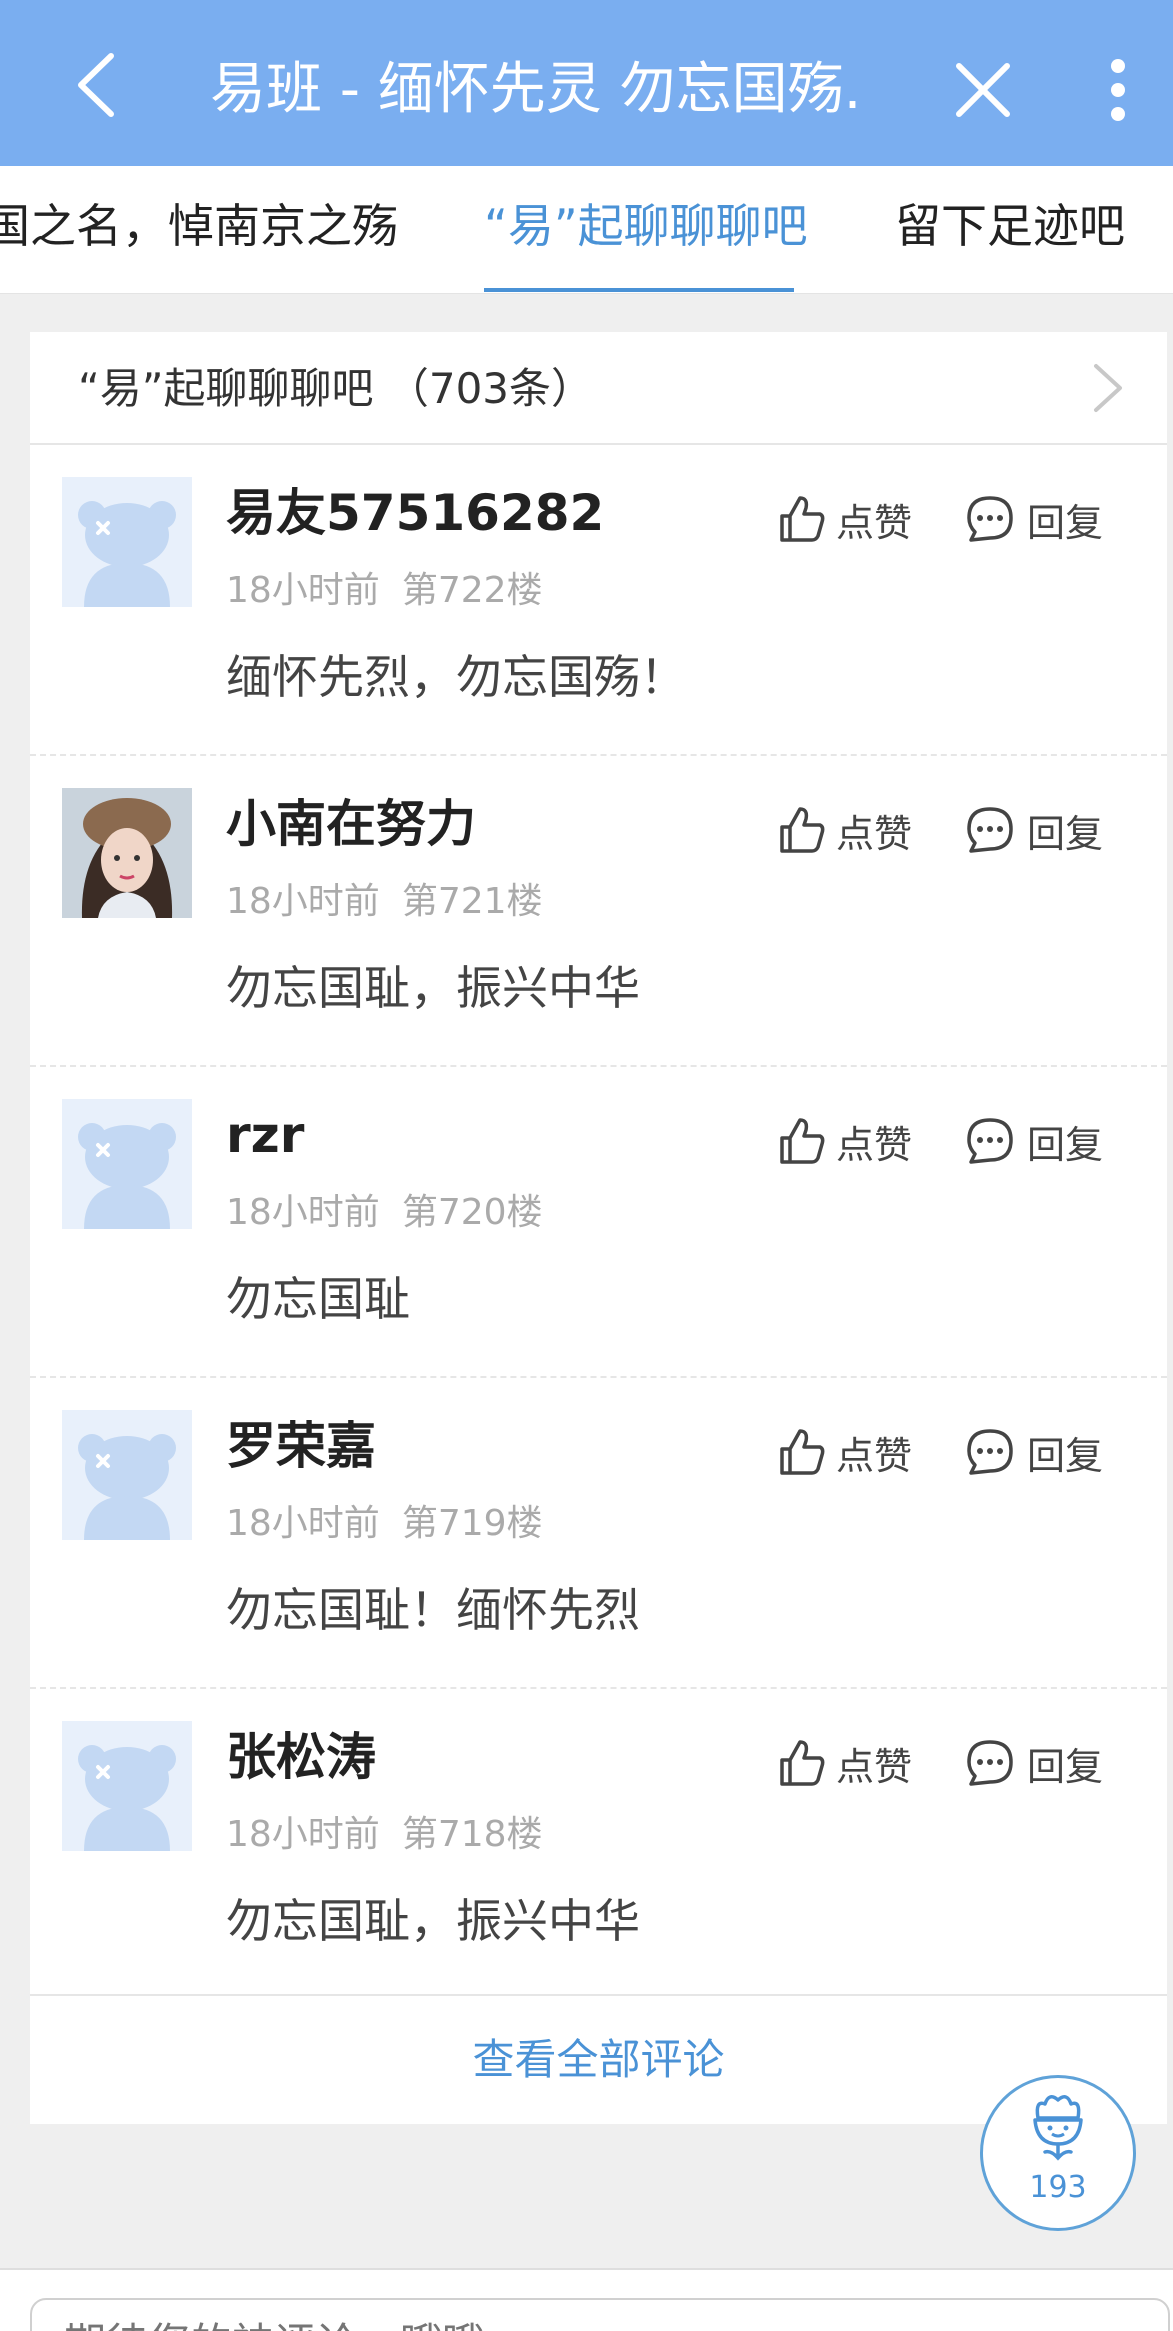 This screenshot has width=1173, height=2331. Describe the element at coordinates (472, 1834) in the screenshot. I see `comment-floor: 第718楼` at that location.